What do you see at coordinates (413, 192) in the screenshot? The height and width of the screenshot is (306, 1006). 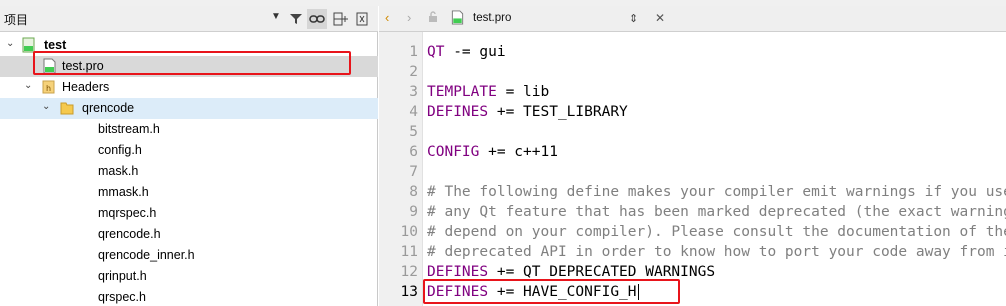 I see `line-number: 8` at bounding box center [413, 192].